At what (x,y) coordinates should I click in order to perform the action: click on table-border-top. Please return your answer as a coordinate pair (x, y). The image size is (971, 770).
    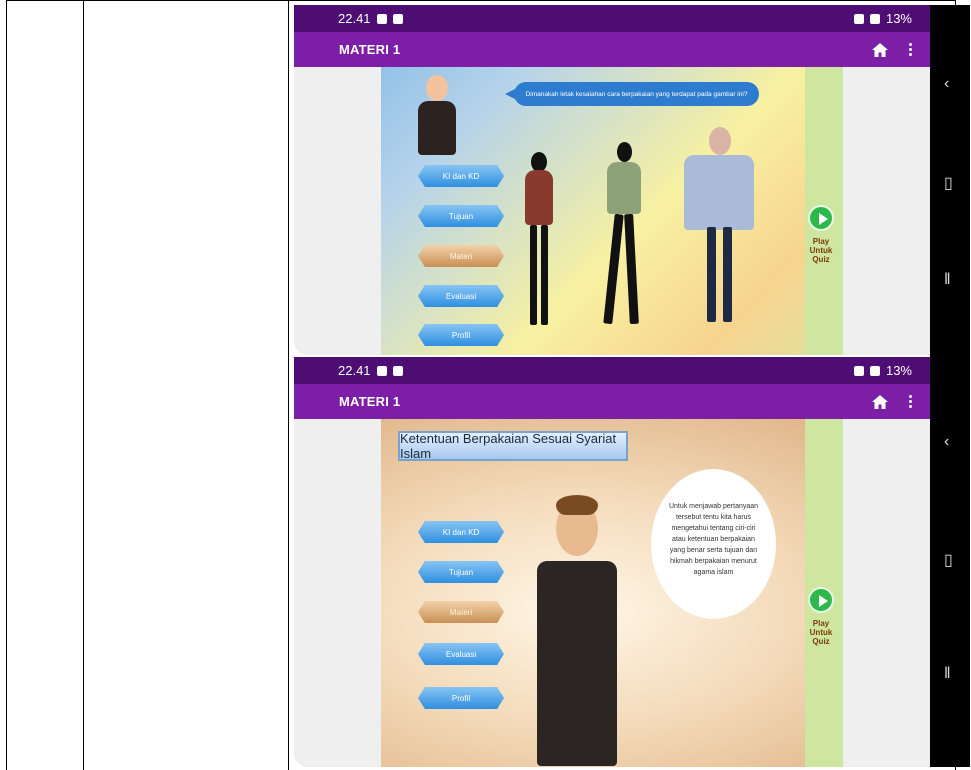
    Looking at the image, I should click on (481, 0).